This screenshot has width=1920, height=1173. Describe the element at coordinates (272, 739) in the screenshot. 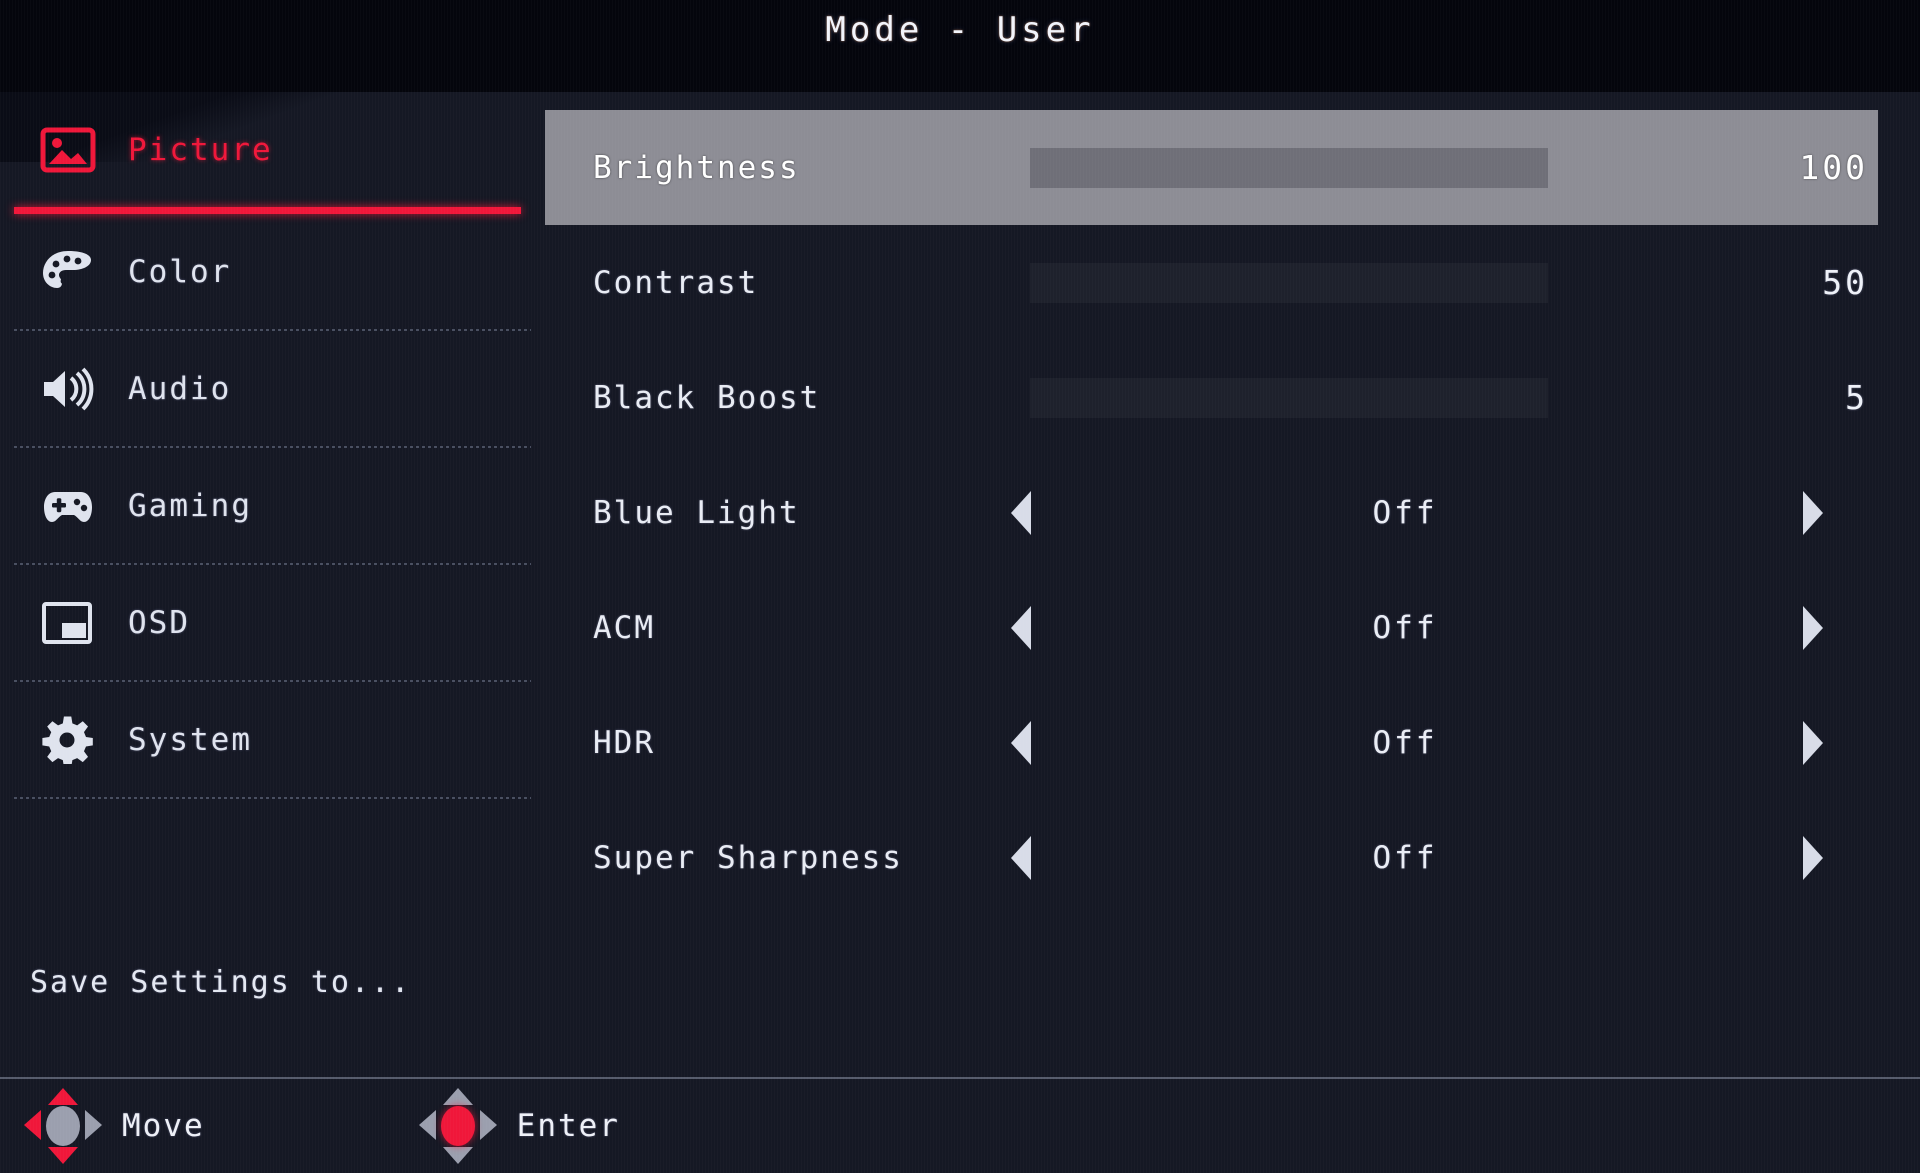

I see `sidebar-item-system: System` at that location.